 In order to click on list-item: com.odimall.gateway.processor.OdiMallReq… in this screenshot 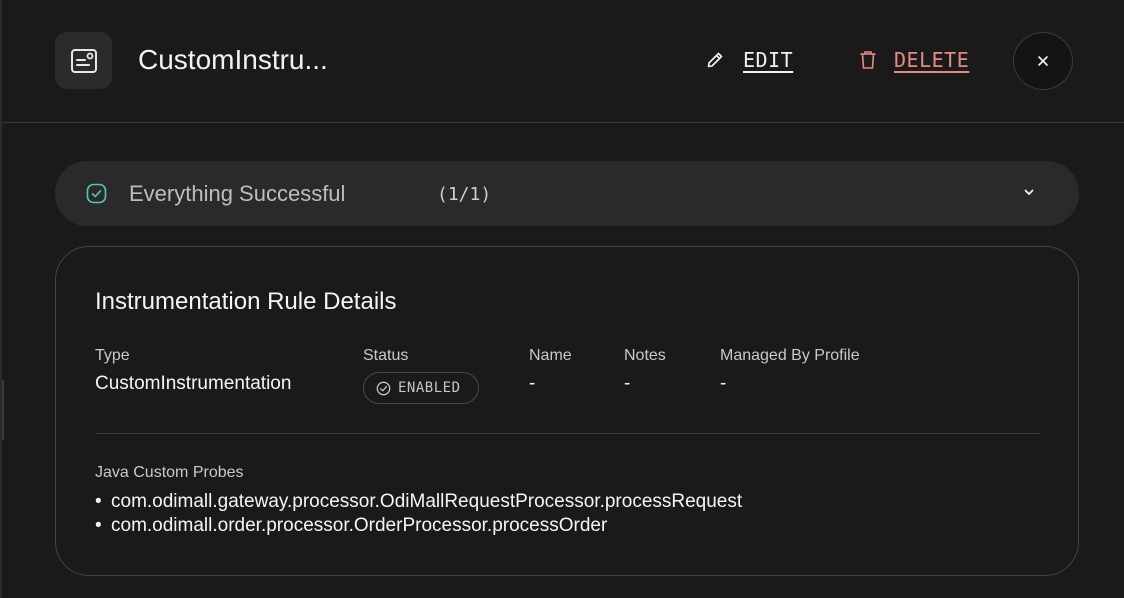, I will do `click(418, 502)`.